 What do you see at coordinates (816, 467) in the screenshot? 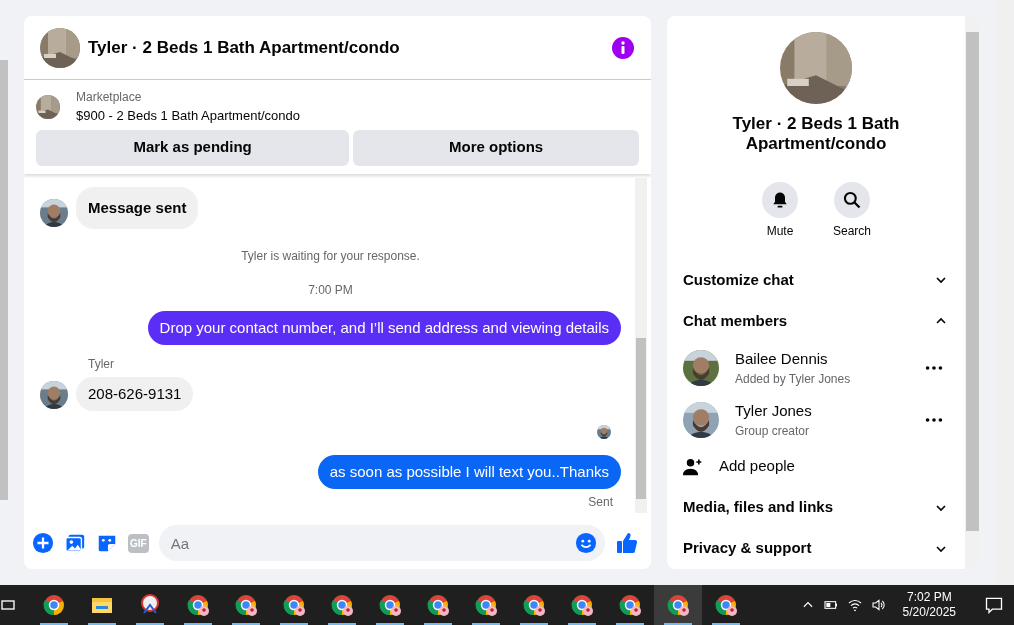
I see `add-people-button: Add people` at bounding box center [816, 467].